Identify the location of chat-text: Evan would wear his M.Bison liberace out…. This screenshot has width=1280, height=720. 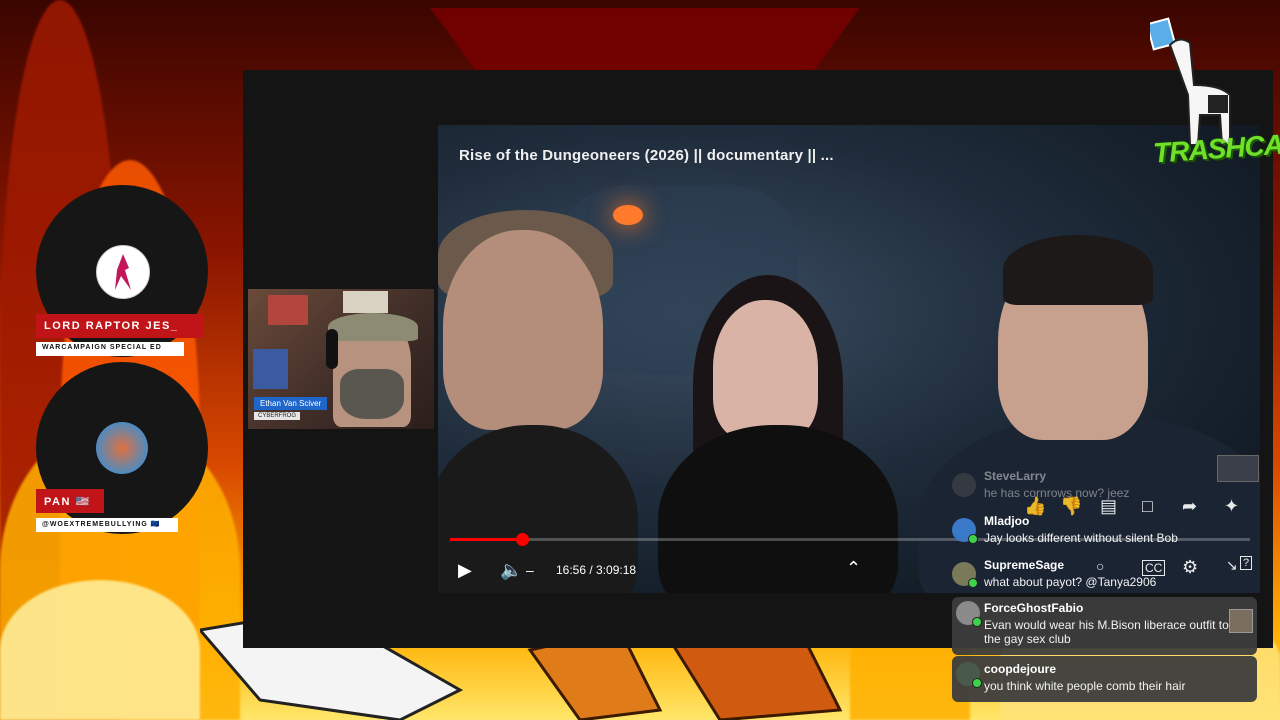
(1106, 632).